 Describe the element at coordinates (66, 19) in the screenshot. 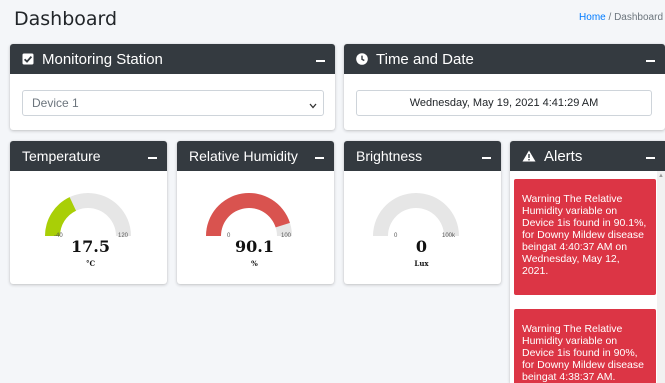

I see `page-title: Dashboard` at that location.